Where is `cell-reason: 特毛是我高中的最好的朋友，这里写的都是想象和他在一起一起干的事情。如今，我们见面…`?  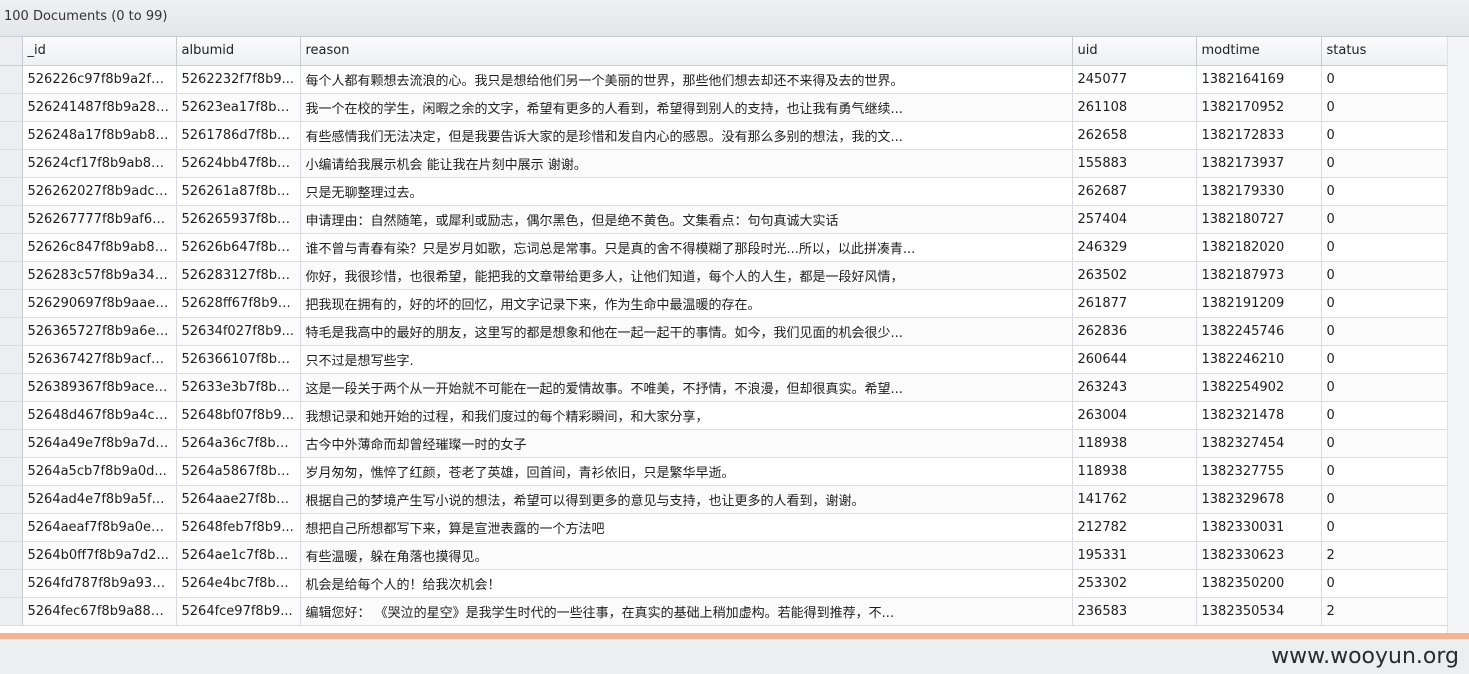 cell-reason: 特毛是我高中的最好的朋友，这里写的都是想象和他在一起一起干的事情。如今，我们见面… is located at coordinates (686, 331).